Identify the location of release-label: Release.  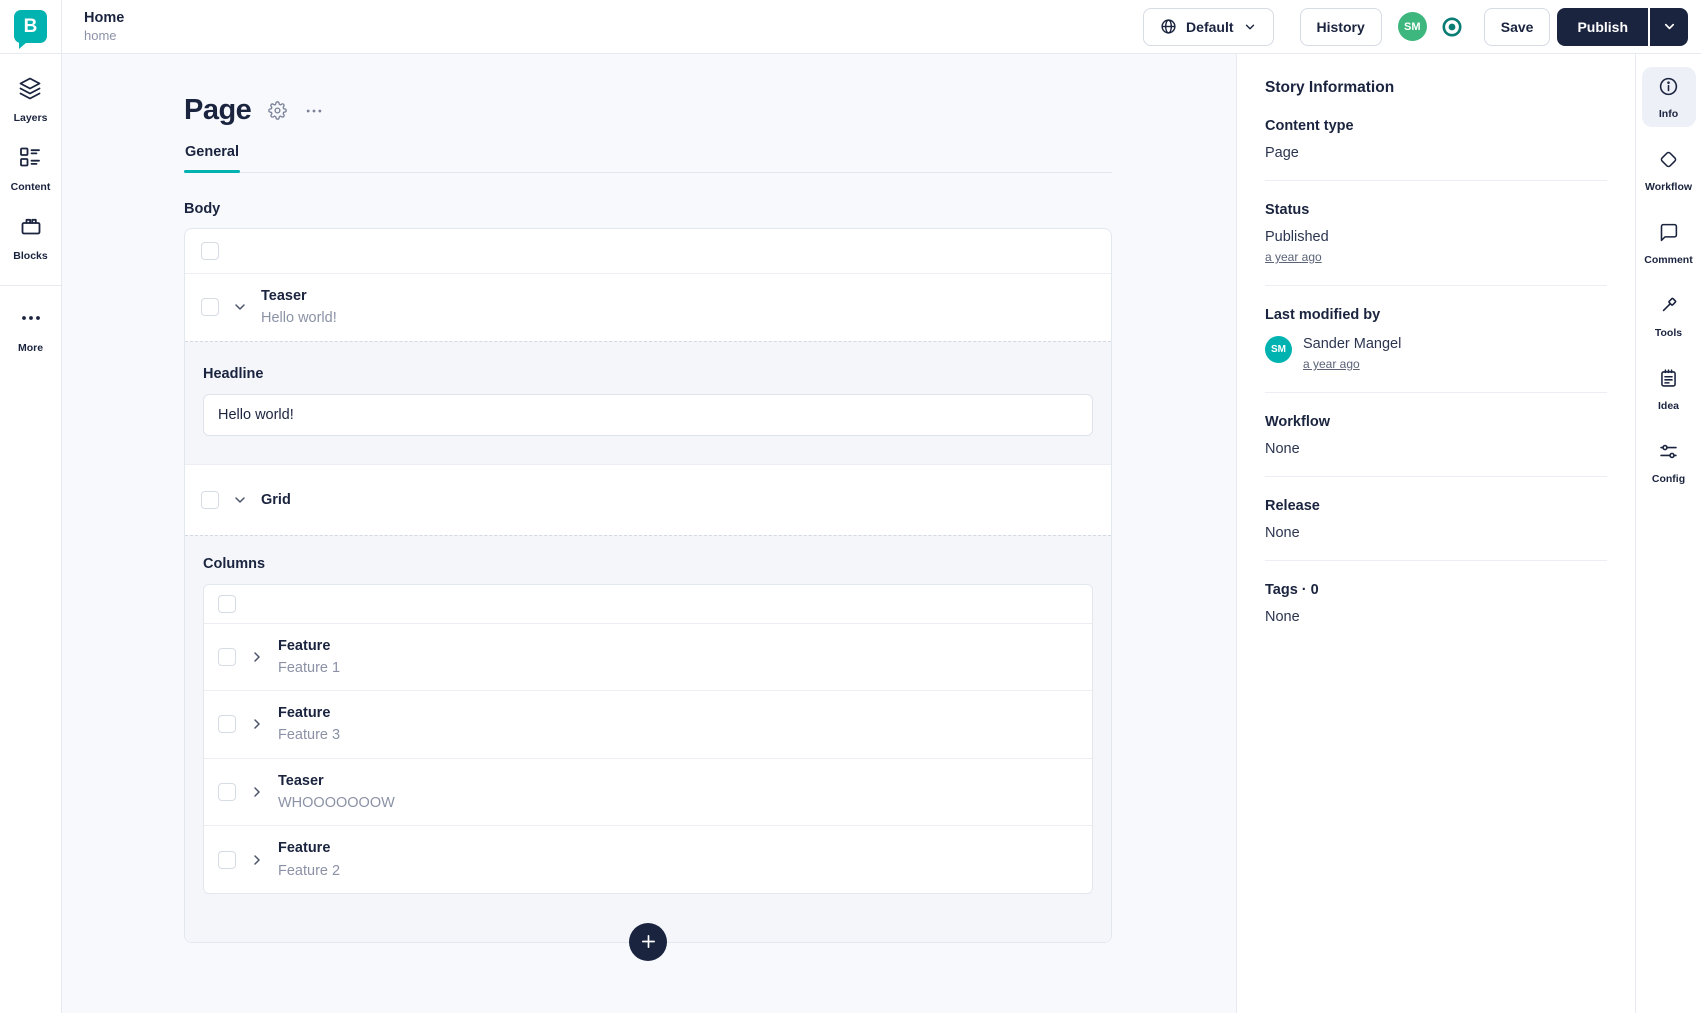
(1292, 506).